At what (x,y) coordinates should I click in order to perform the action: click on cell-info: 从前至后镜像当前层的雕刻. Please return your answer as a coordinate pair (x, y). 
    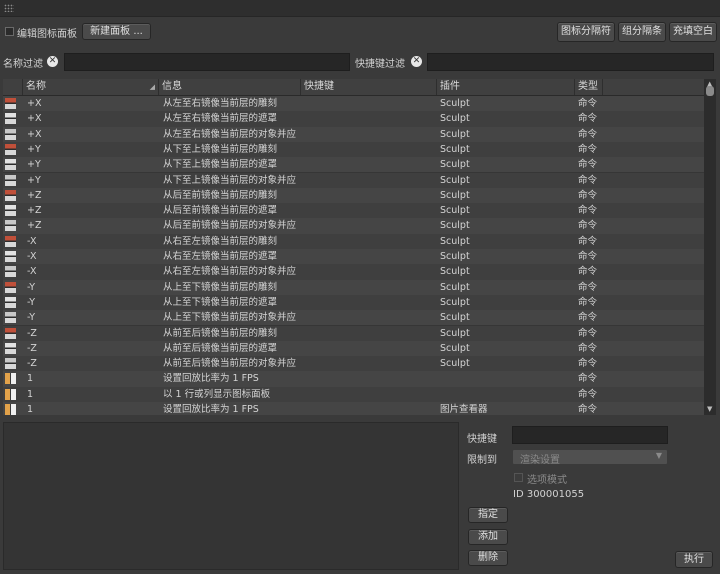
    Looking at the image, I should click on (220, 333).